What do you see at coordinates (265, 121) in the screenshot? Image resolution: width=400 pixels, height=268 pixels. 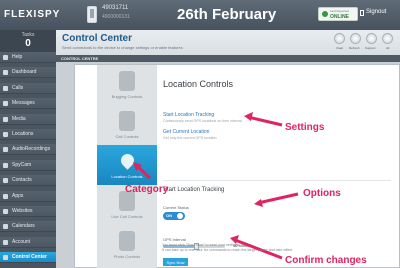 I see `settings-arrow` at bounding box center [265, 121].